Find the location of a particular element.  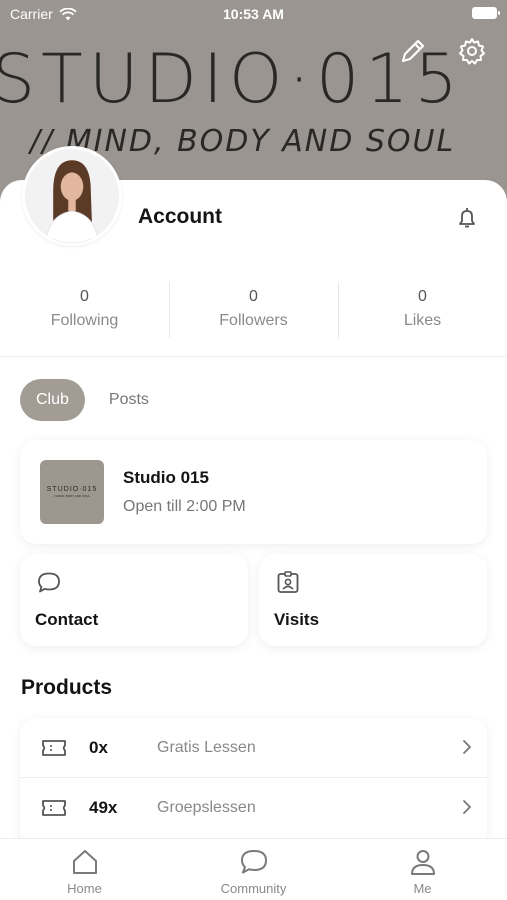

profile-stats: 0 Following 0 Followers 0 Likes is located at coordinates (253, 312).